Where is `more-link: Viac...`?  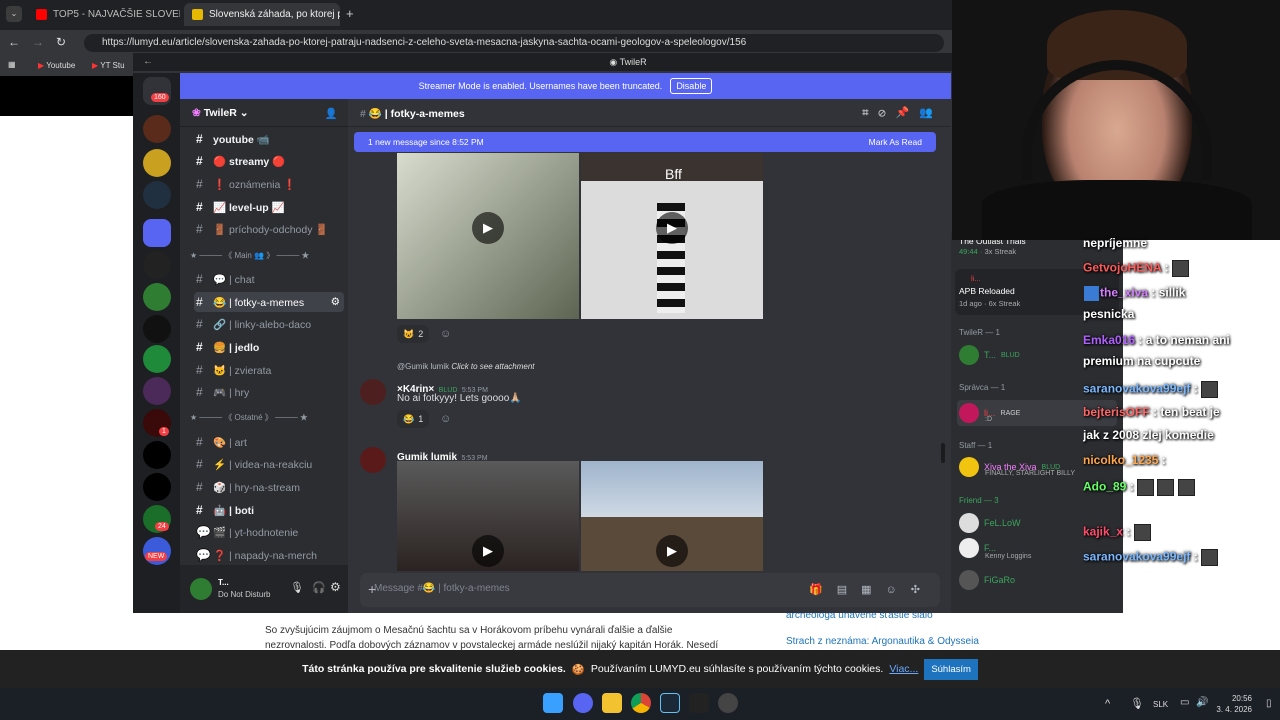 more-link: Viac... is located at coordinates (903, 669).